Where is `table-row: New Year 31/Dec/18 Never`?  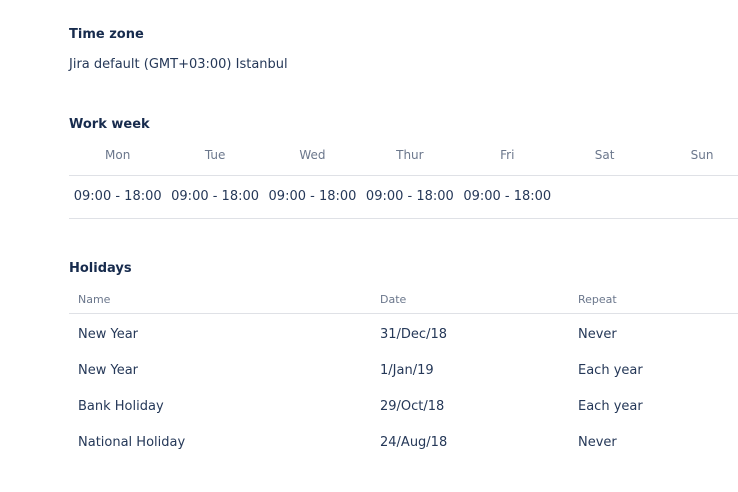 table-row: New Year 31/Dec/18 Never is located at coordinates (403, 332).